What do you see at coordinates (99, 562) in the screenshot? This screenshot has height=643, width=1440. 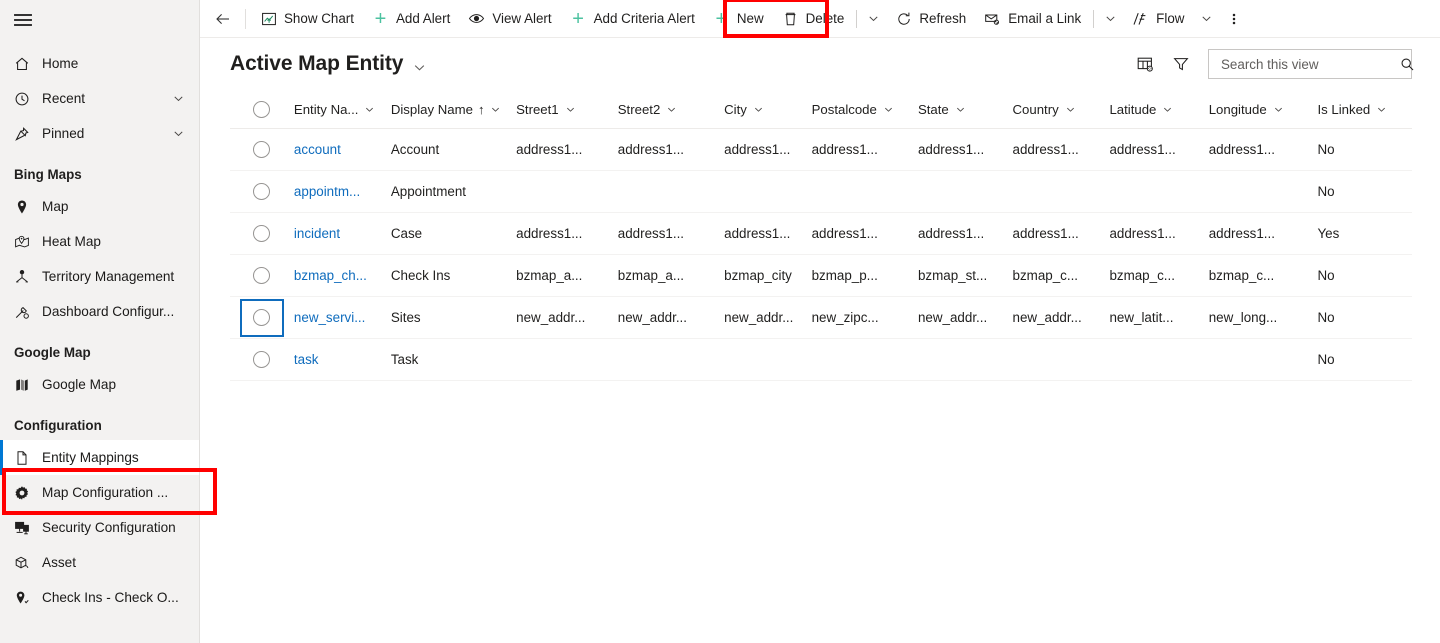 I see `sidebar-item-asset: Asset` at bounding box center [99, 562].